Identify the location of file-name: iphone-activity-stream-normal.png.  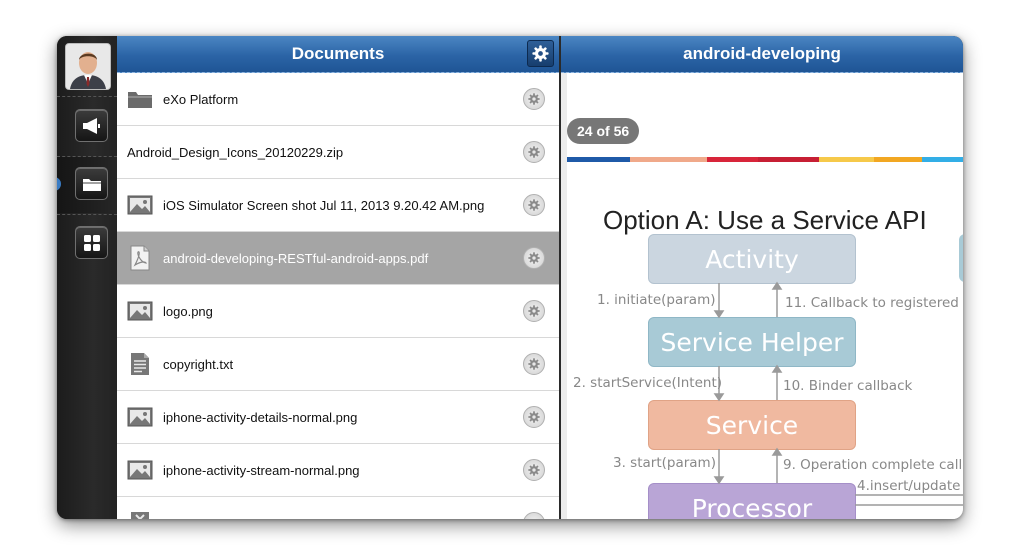
(261, 470).